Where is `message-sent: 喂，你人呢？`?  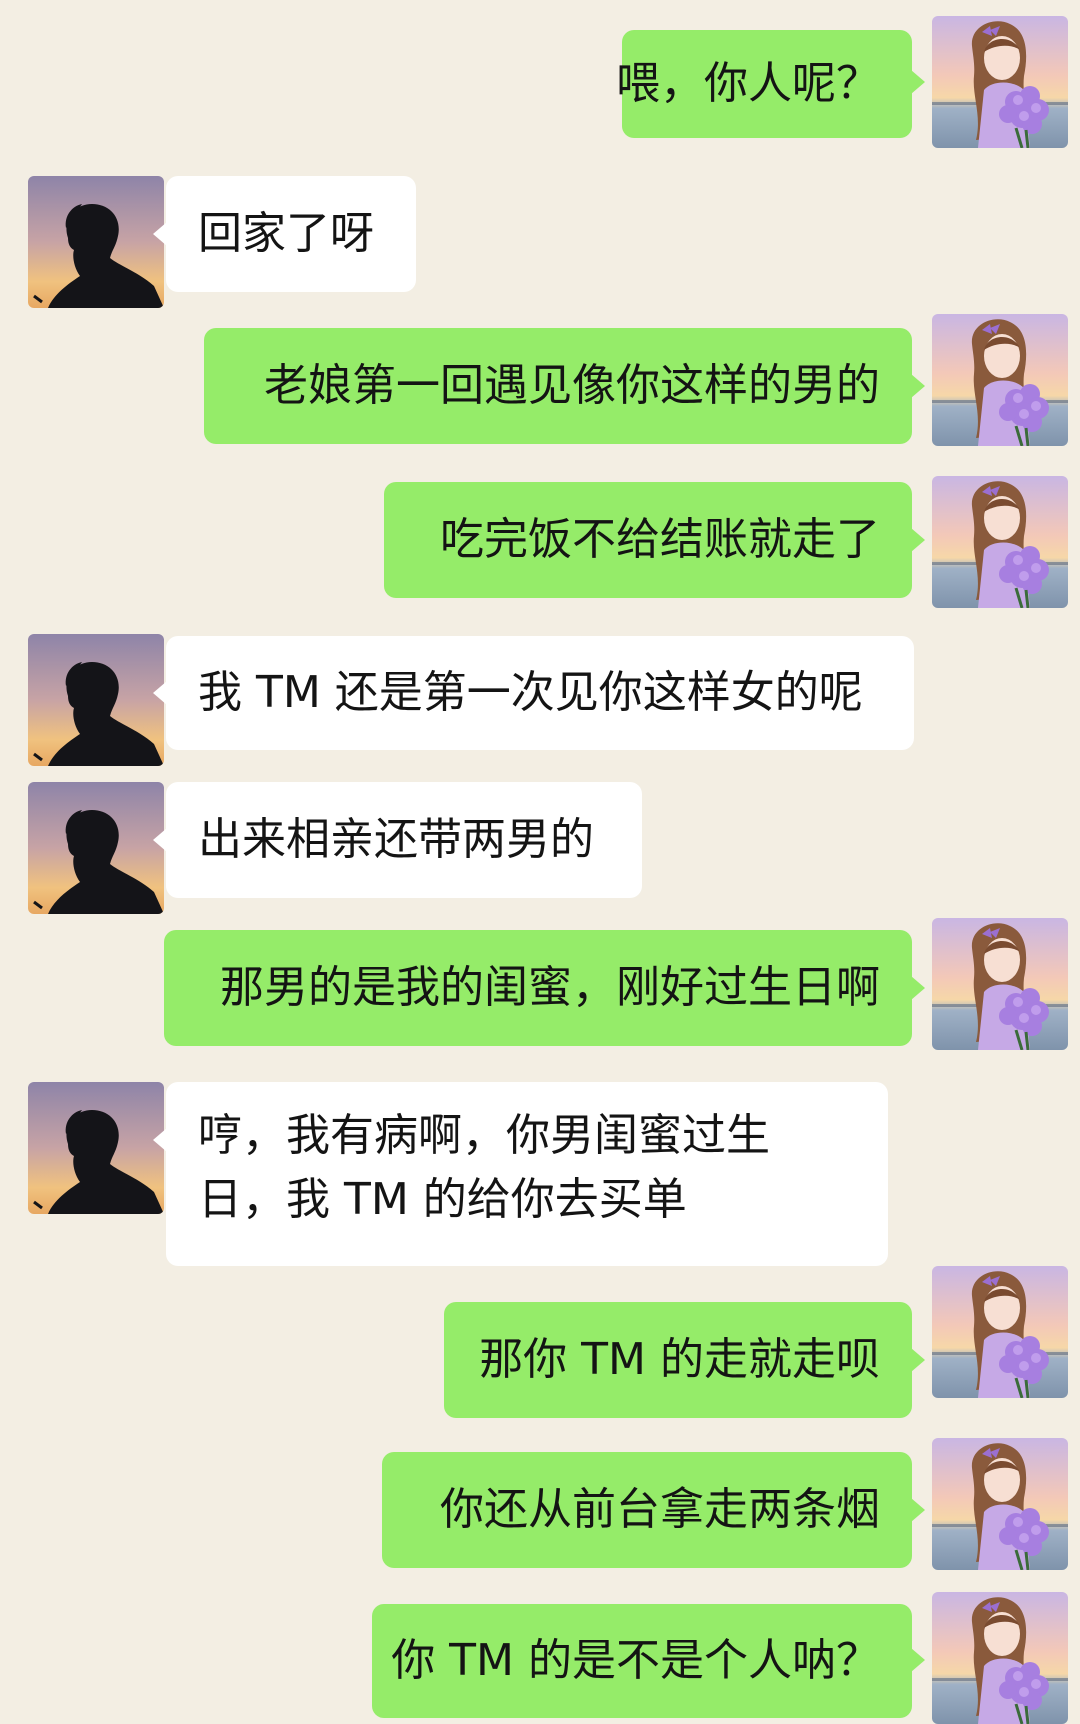 message-sent: 喂，你人呢？ is located at coordinates (540, 84).